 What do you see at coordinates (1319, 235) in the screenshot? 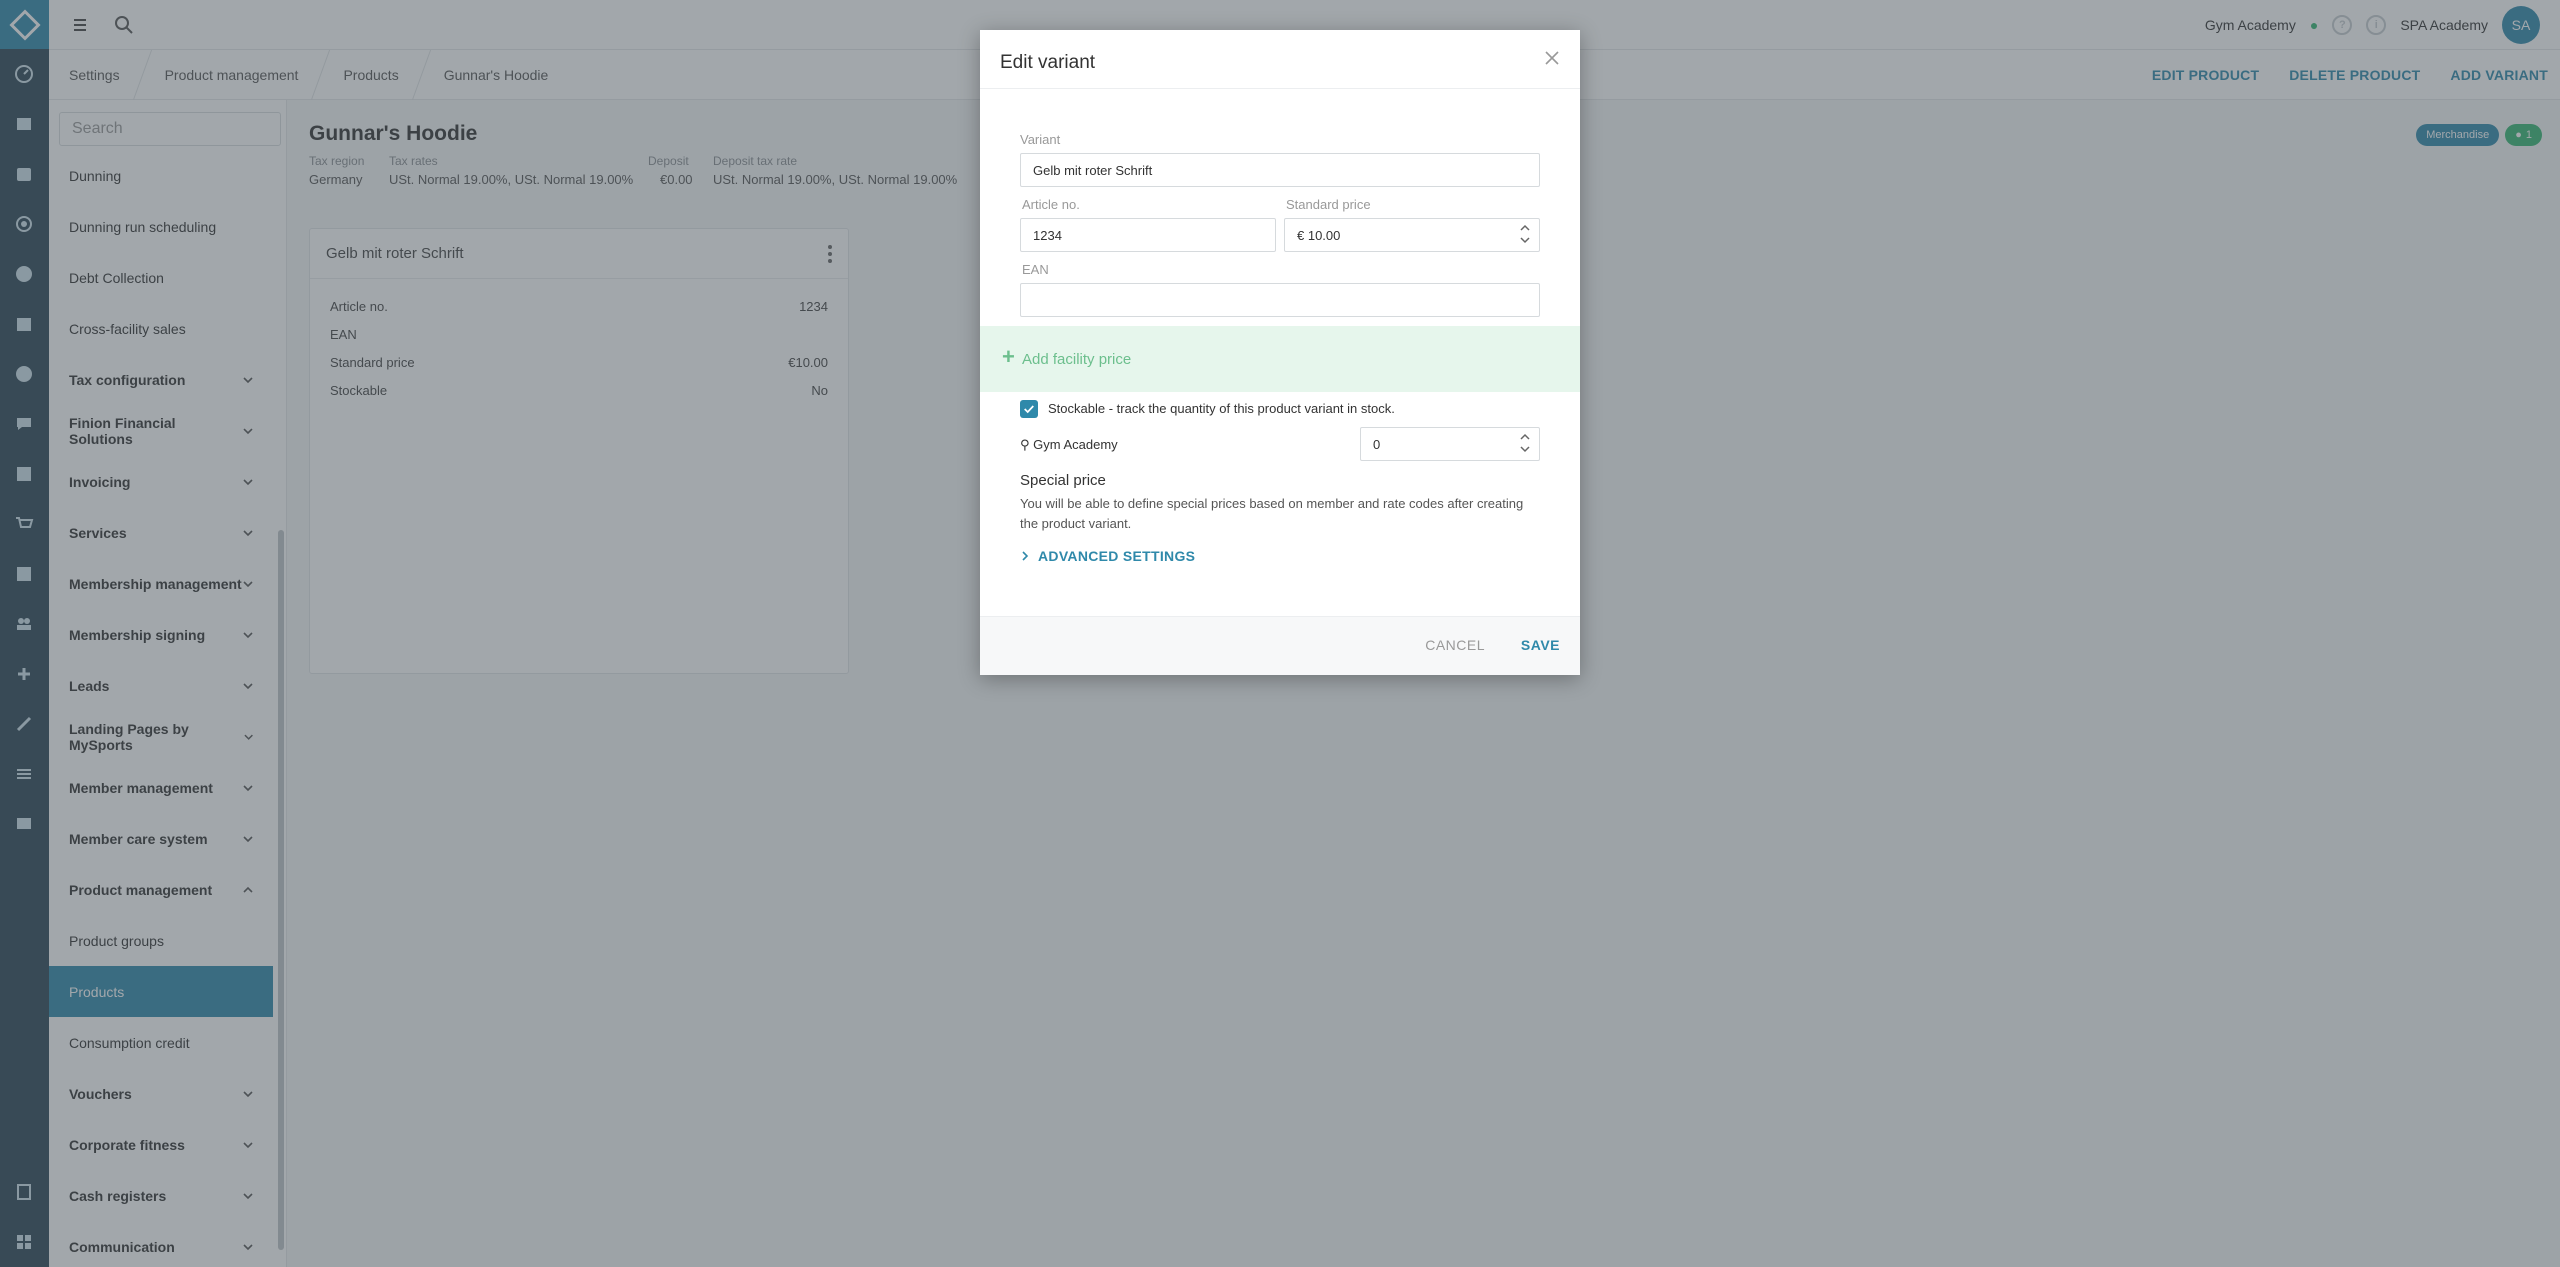
I see `price-value: € 10.00` at bounding box center [1319, 235].